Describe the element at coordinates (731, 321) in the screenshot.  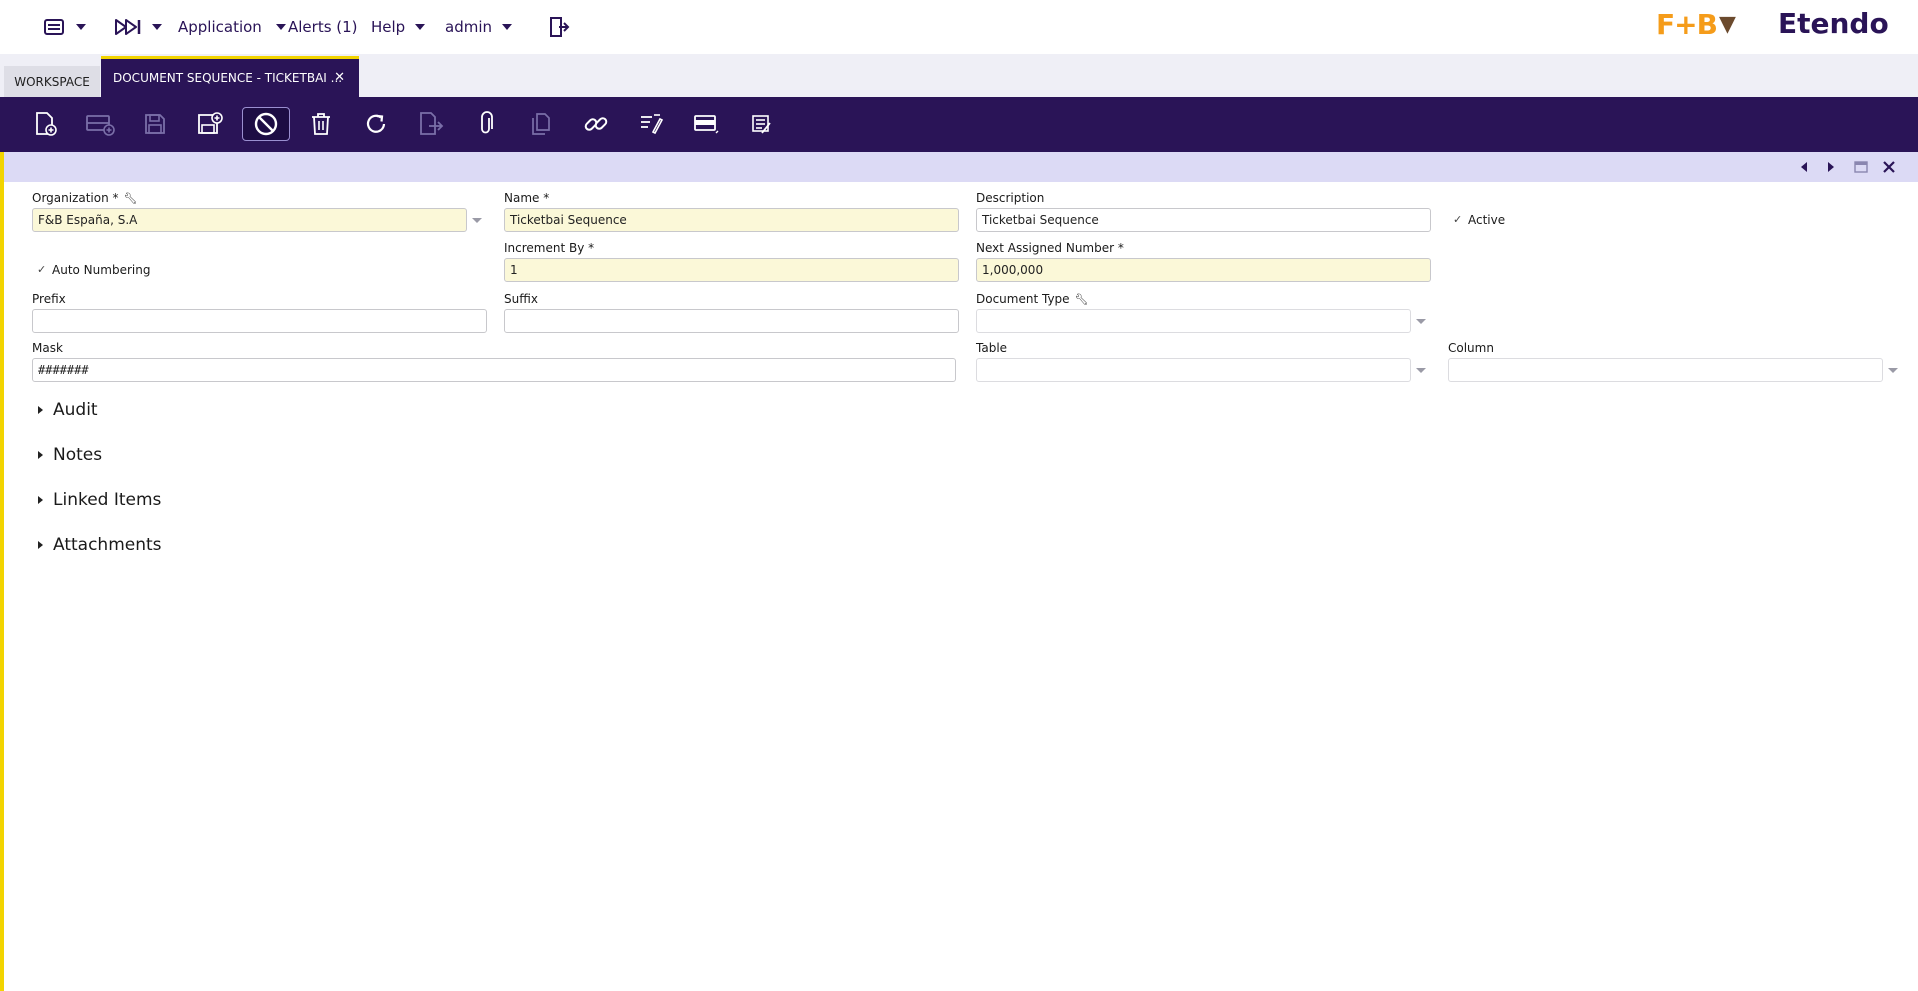
I see `suffix-field` at that location.